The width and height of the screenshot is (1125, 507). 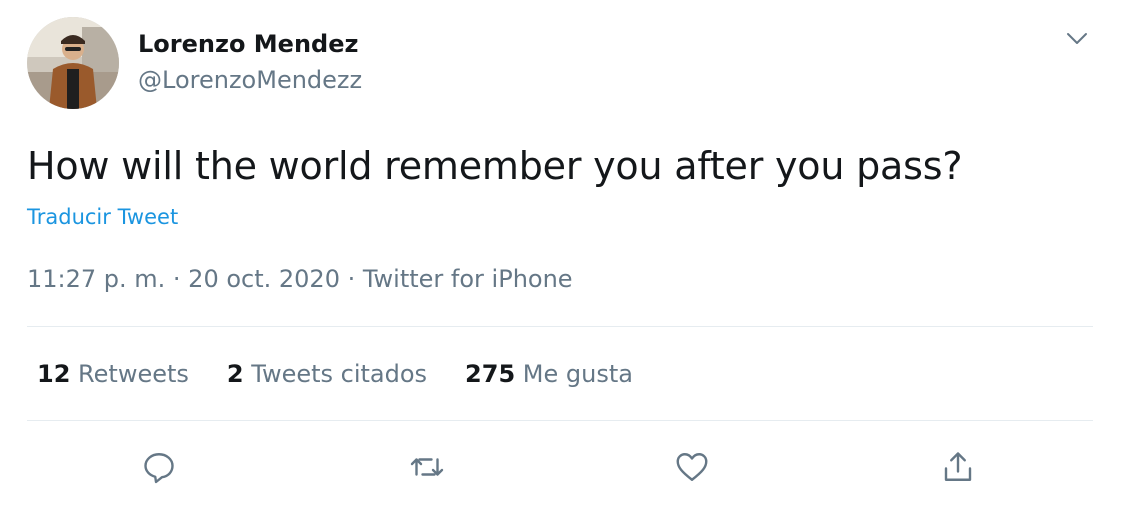 I want to click on likes-label: Me gusta, so click(x=577, y=374).